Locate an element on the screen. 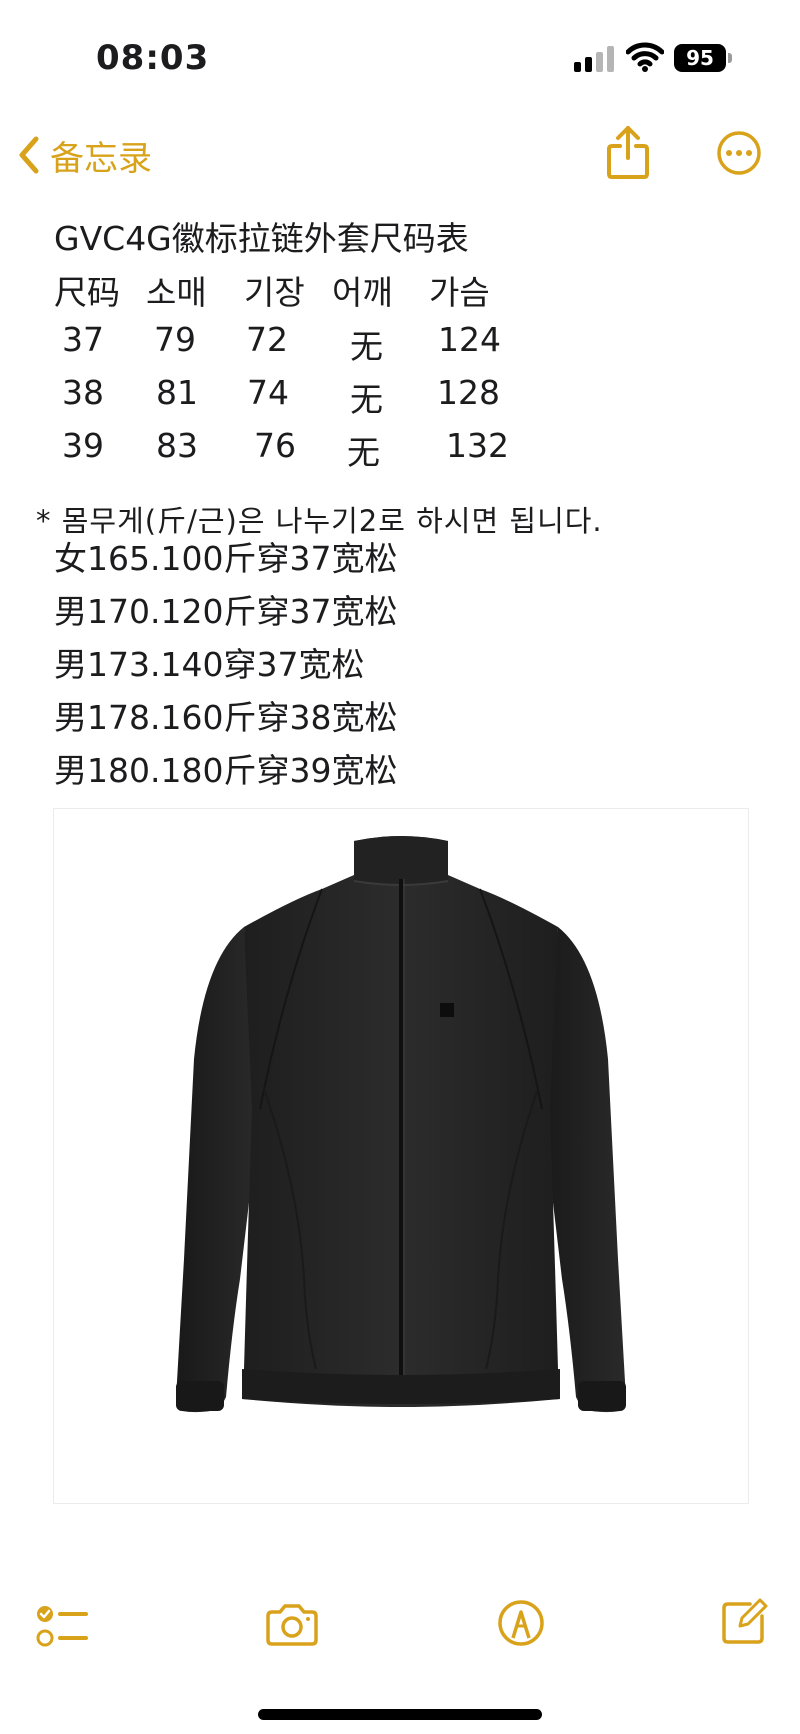  table-cell: 124 is located at coordinates (469, 339).